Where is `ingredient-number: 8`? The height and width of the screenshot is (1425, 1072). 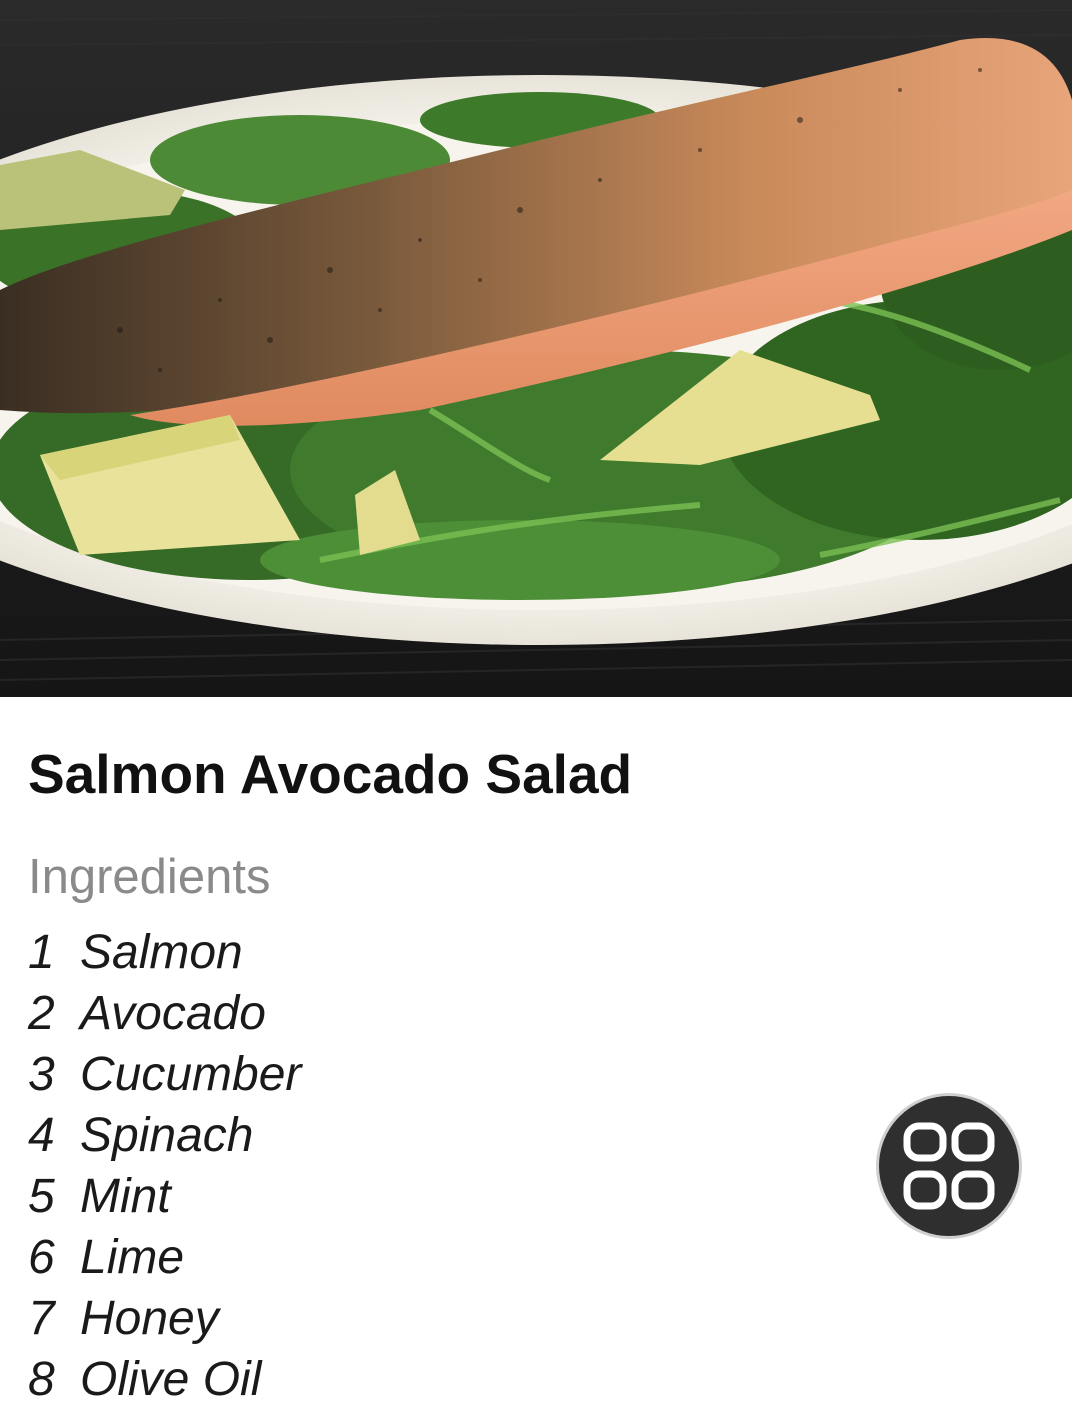 ingredient-number: 8 is located at coordinates (41, 1379).